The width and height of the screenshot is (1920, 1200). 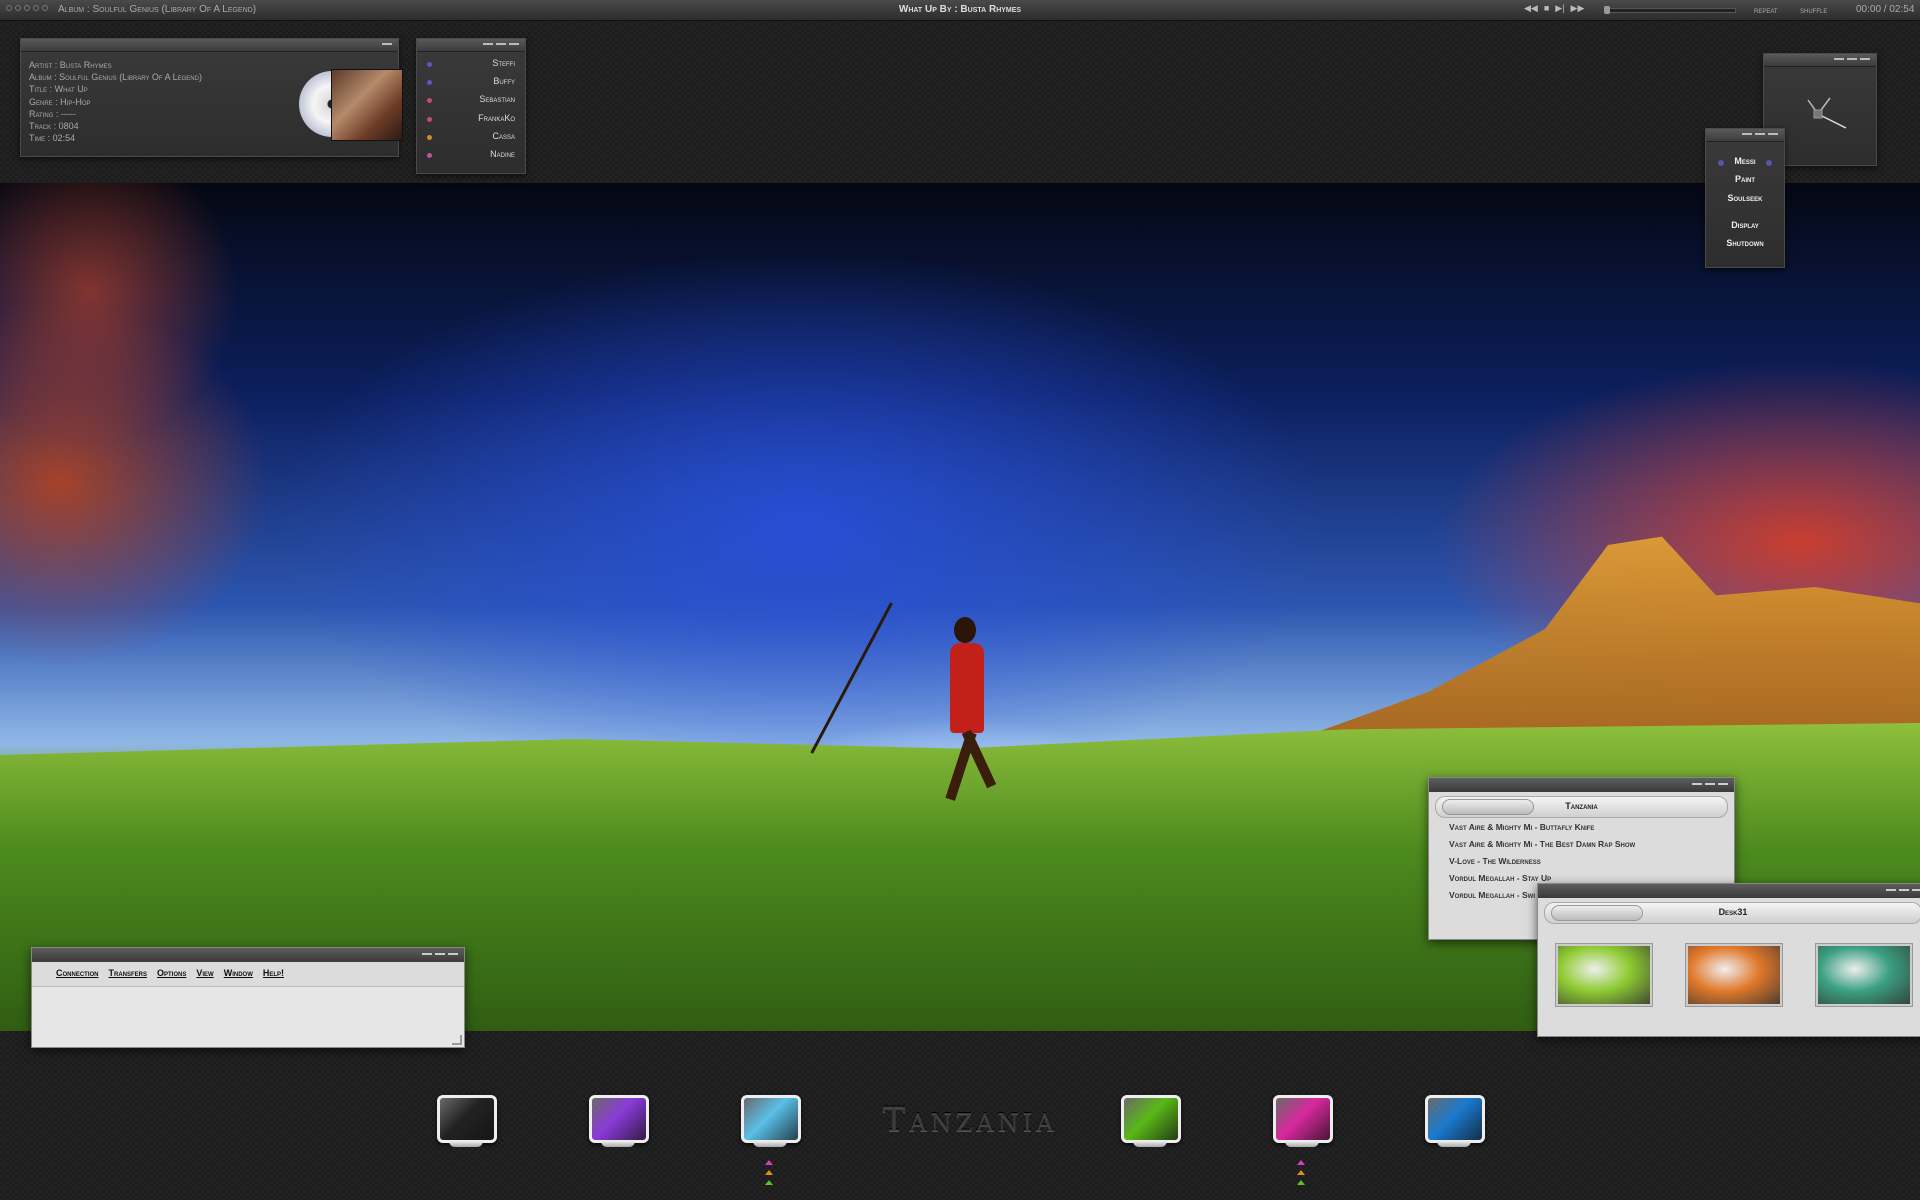 I want to click on player-dots, so click(x=27, y=8).